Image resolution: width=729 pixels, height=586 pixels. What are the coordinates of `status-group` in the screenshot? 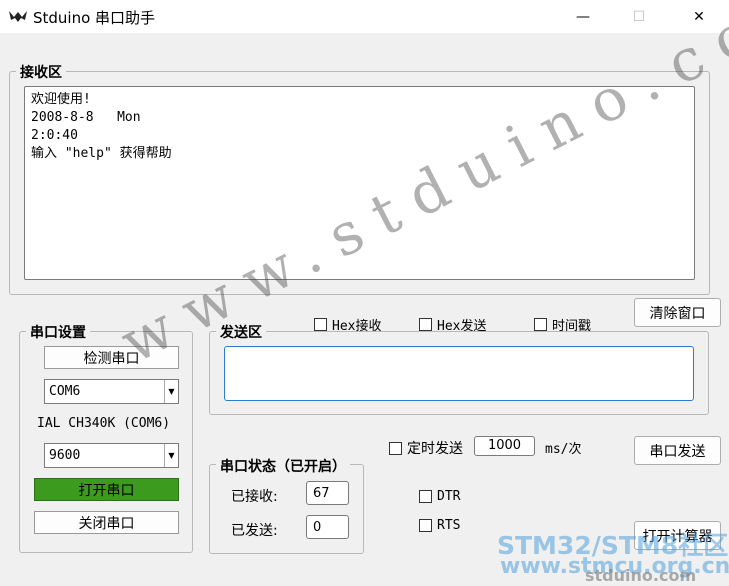 It's located at (286, 509).